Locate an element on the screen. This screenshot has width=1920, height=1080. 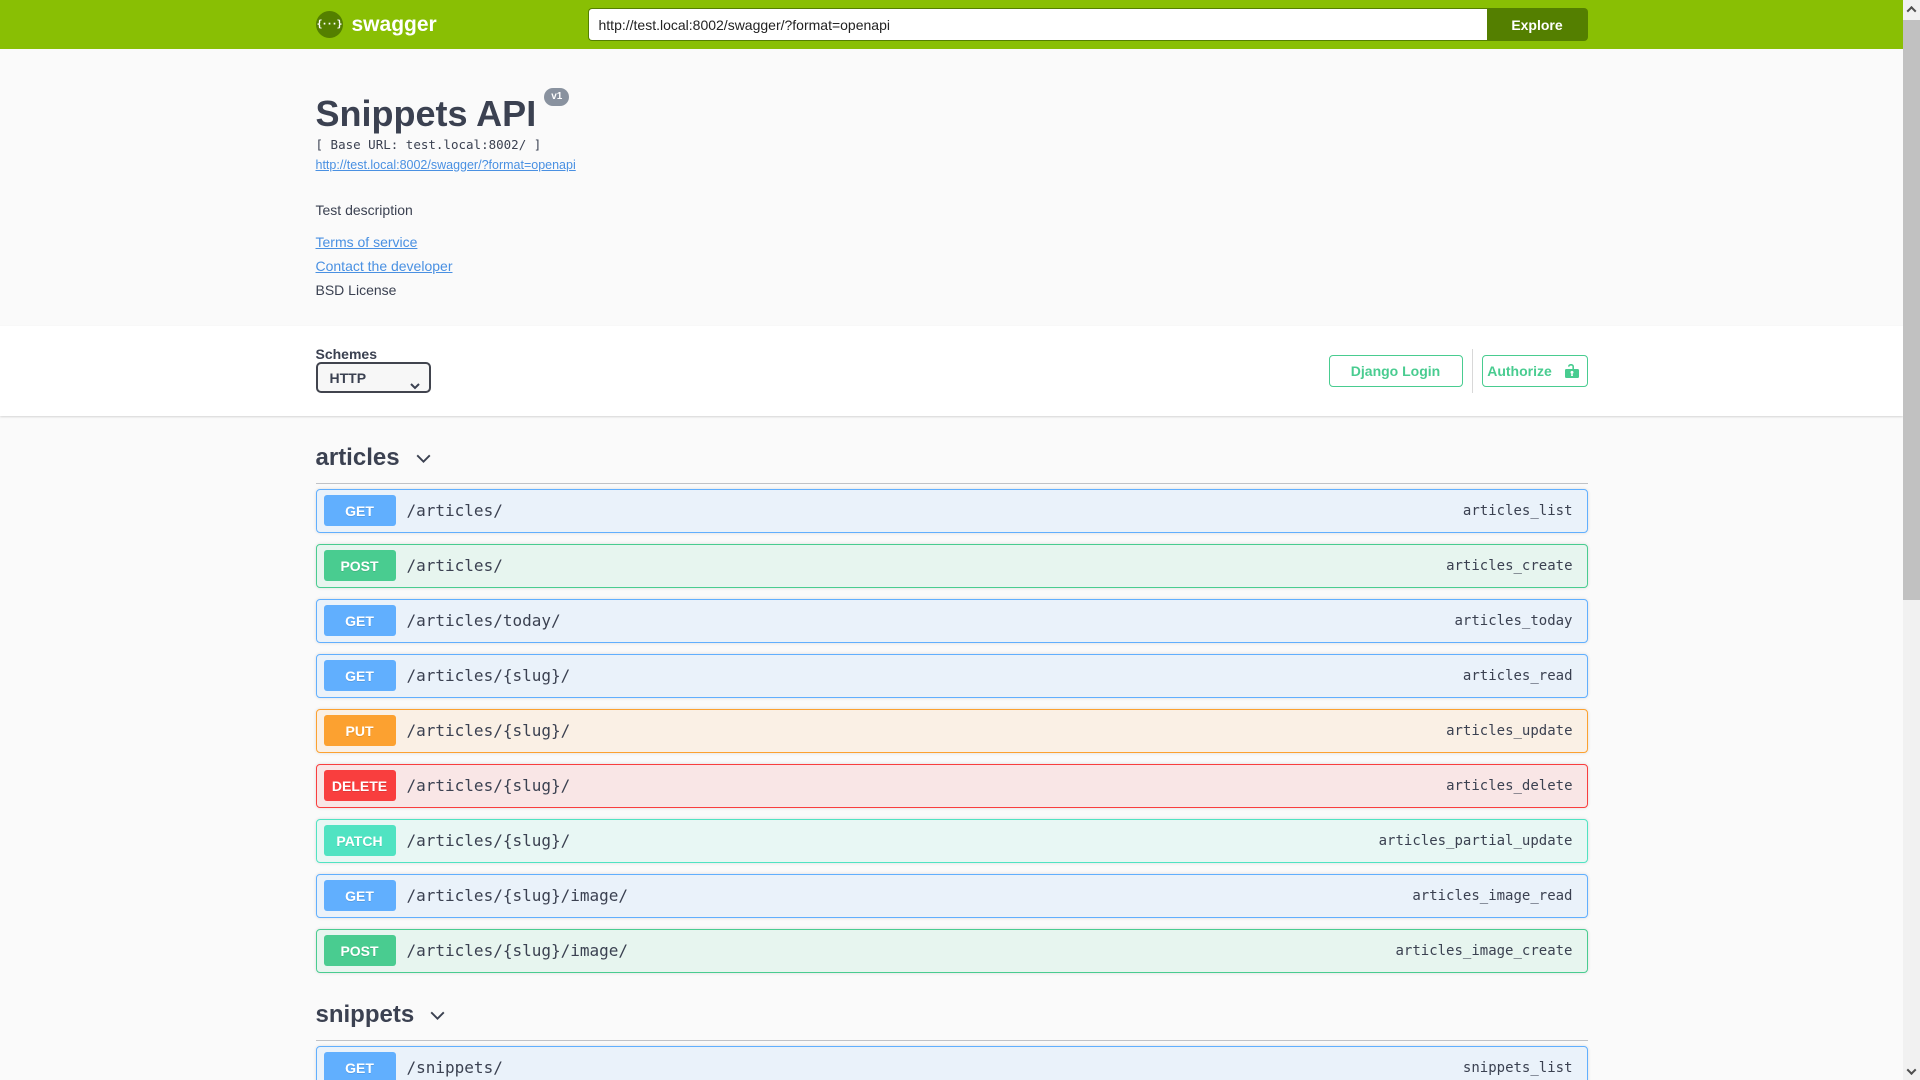
operation-row: GET /articles/{slug}/ articles_read is located at coordinates (951, 675).